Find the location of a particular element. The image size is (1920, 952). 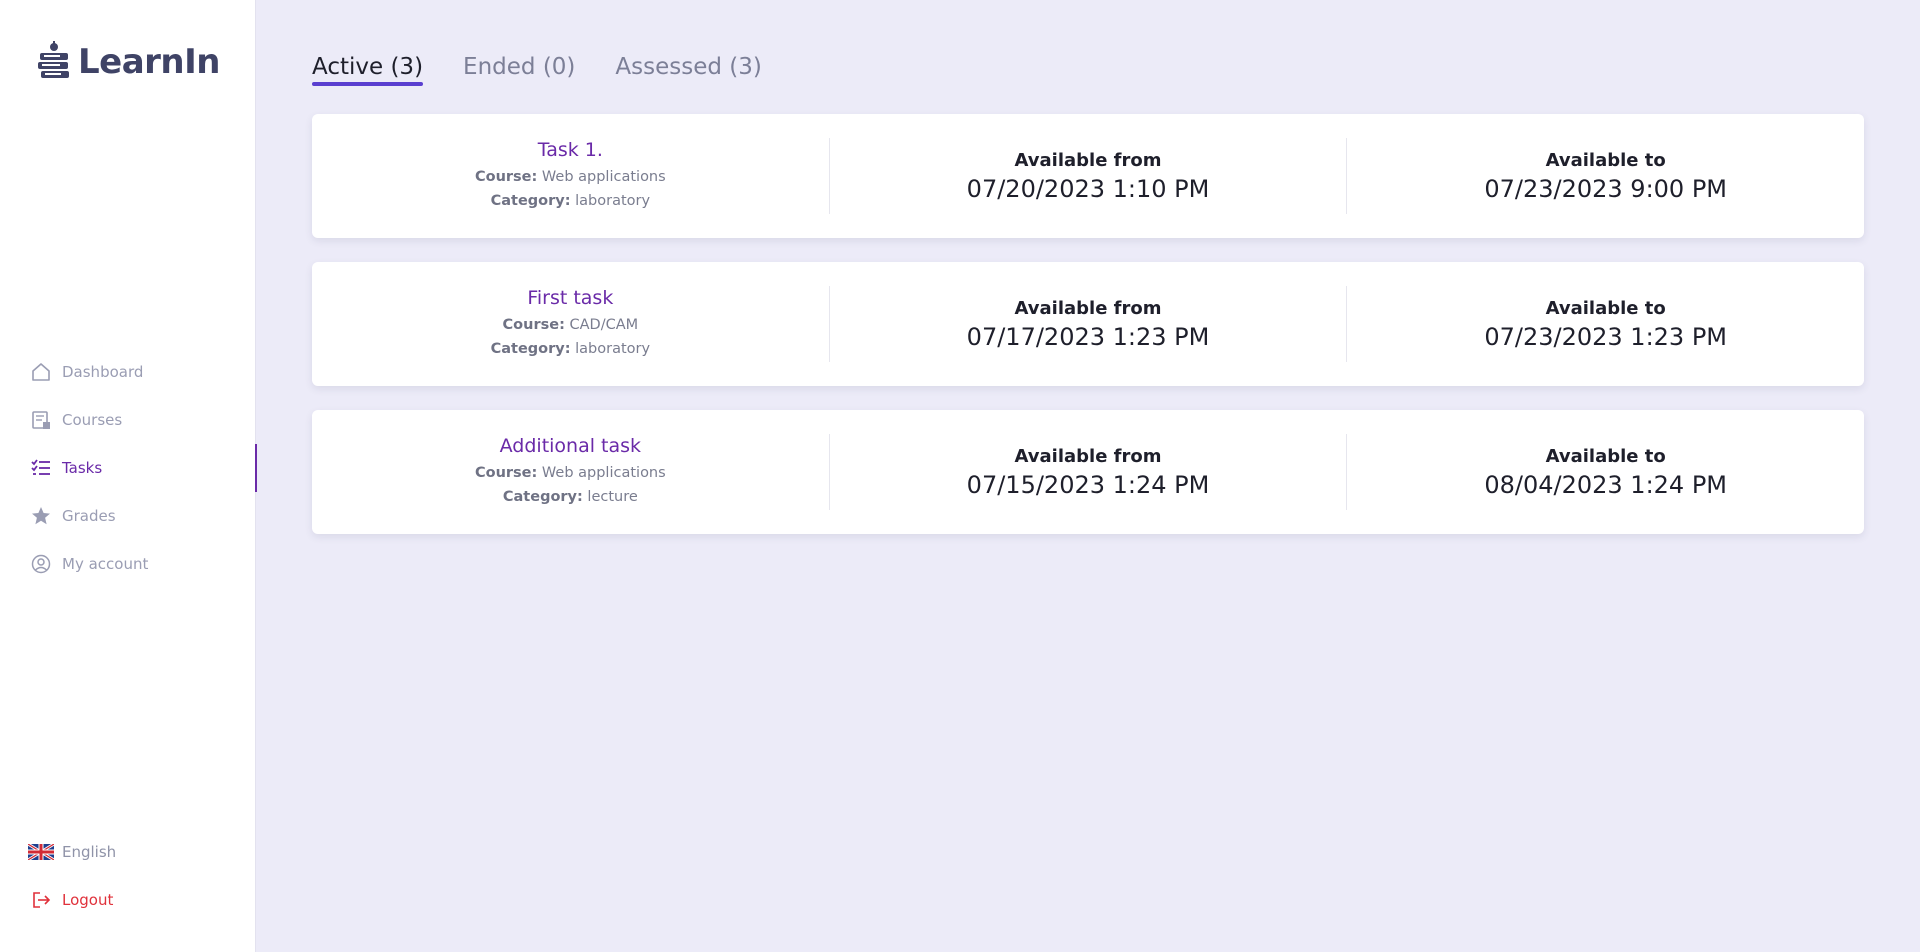

available-from-date: 07/17/2023 1:23 PM is located at coordinates (1088, 336).